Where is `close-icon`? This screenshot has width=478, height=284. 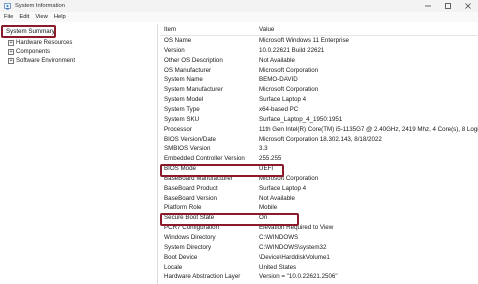 close-icon is located at coordinates (468, 6).